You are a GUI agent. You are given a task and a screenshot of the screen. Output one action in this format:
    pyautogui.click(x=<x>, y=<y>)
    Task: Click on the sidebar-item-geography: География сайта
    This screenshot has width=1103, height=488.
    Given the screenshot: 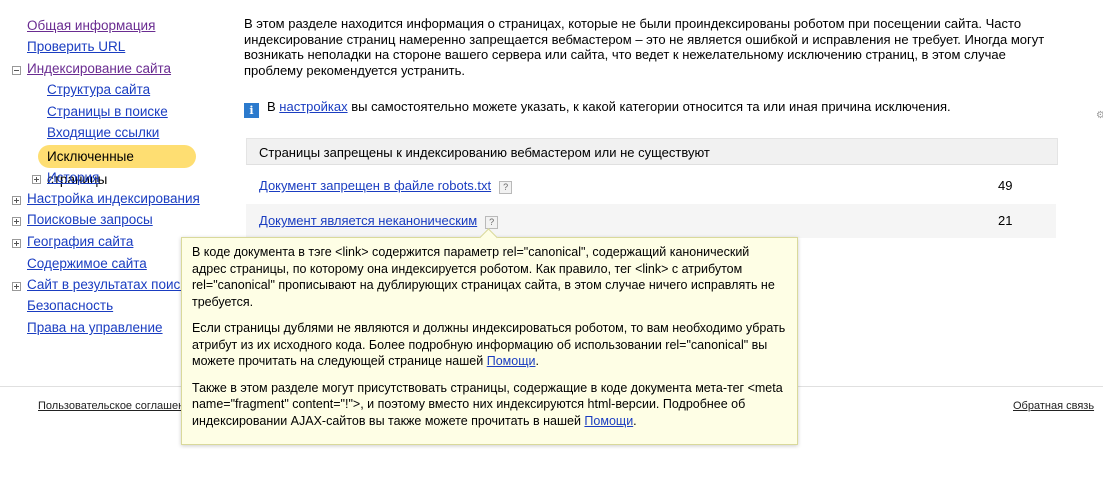 What is the action you would take?
    pyautogui.click(x=80, y=242)
    